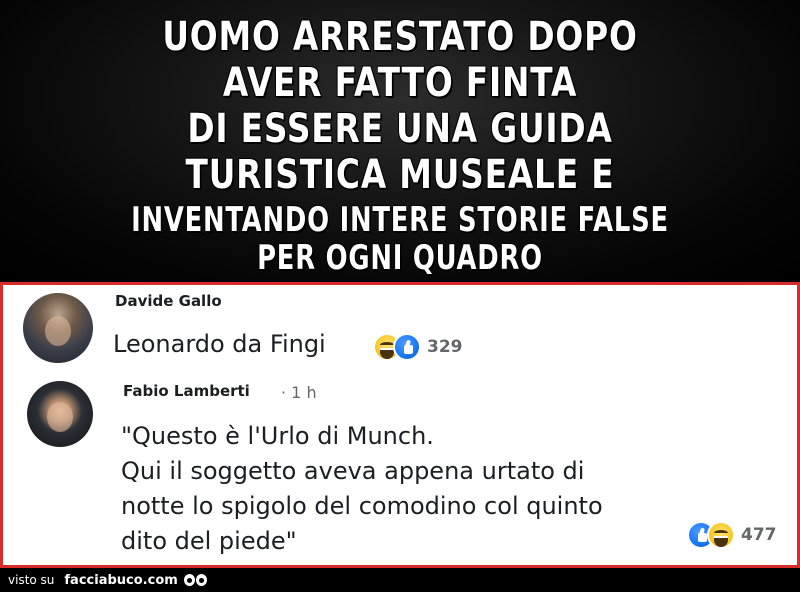 The width and height of the screenshot is (800, 592). I want to click on comment-text: Leonardo da Fingi, so click(219, 344).